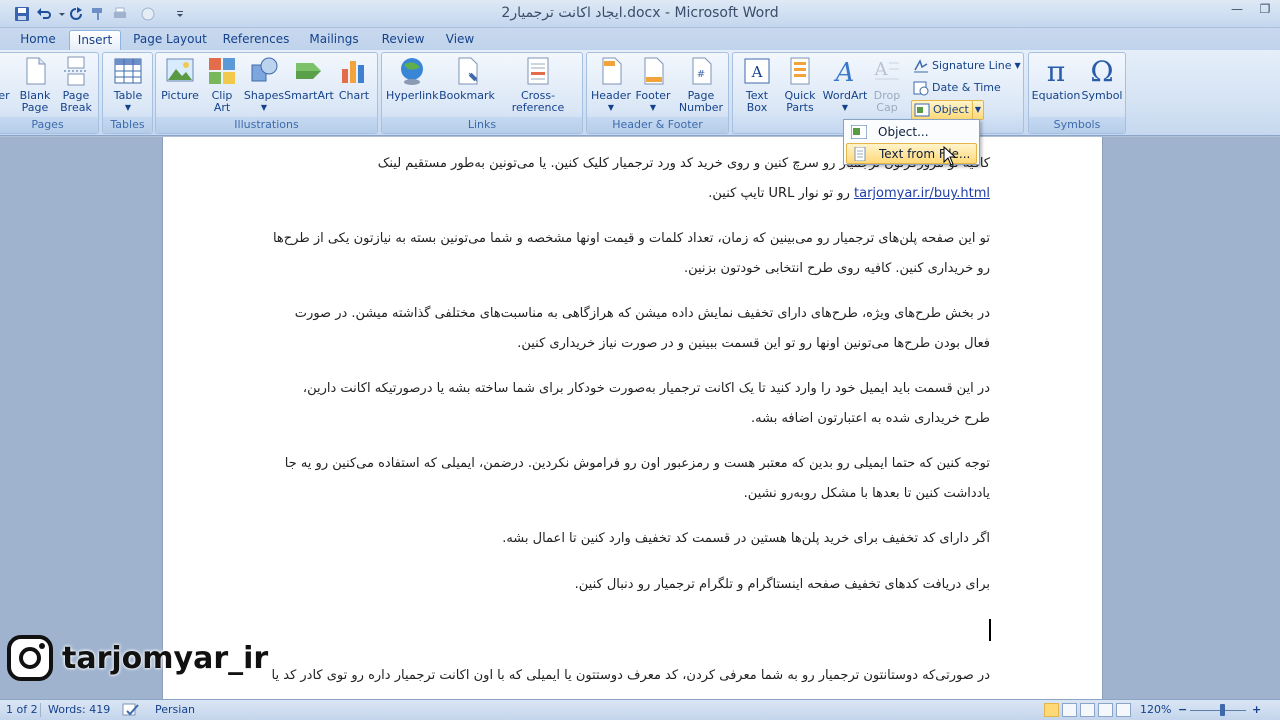 This screenshot has height=720, width=1280. I want to click on minimize-icon: —, so click(1237, 9).